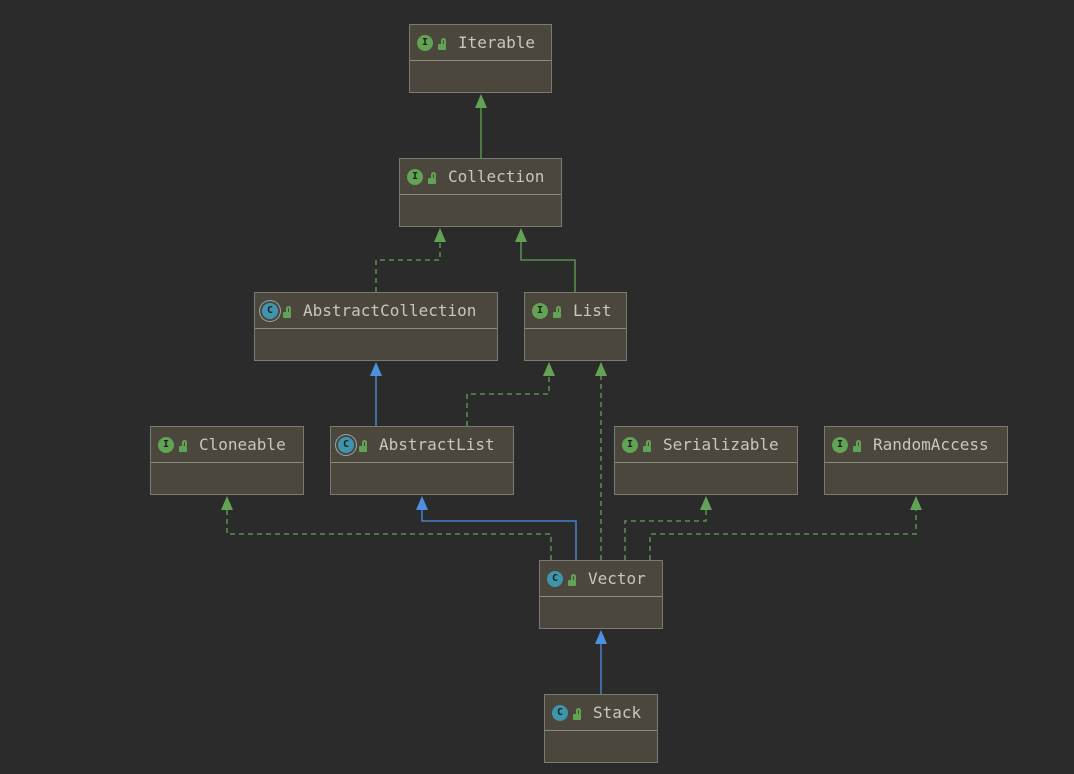  What do you see at coordinates (242, 444) in the screenshot?
I see `node-cloneable-name: Cloneable` at bounding box center [242, 444].